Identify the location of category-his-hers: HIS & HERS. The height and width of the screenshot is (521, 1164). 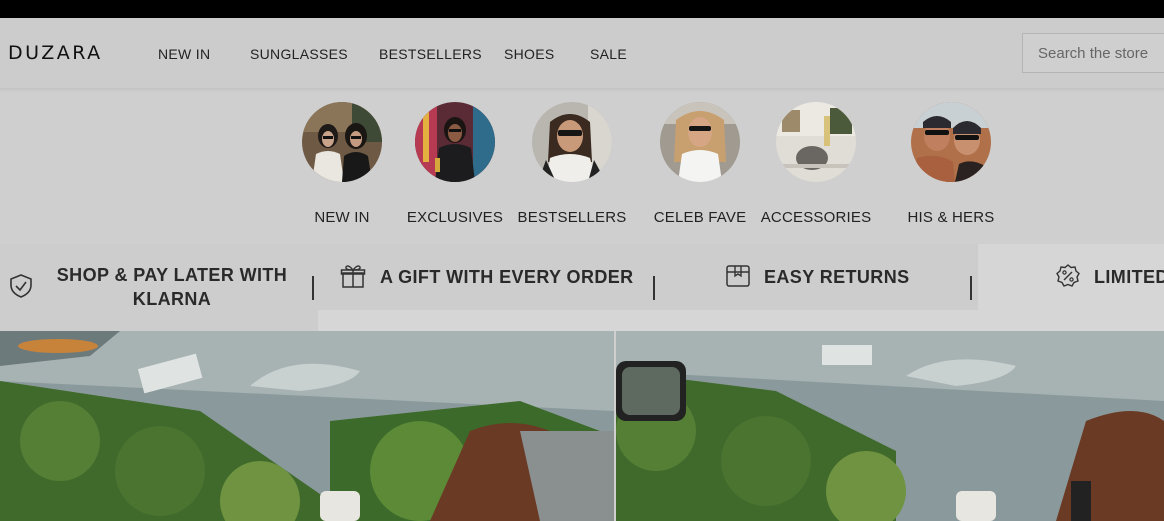
(951, 164).